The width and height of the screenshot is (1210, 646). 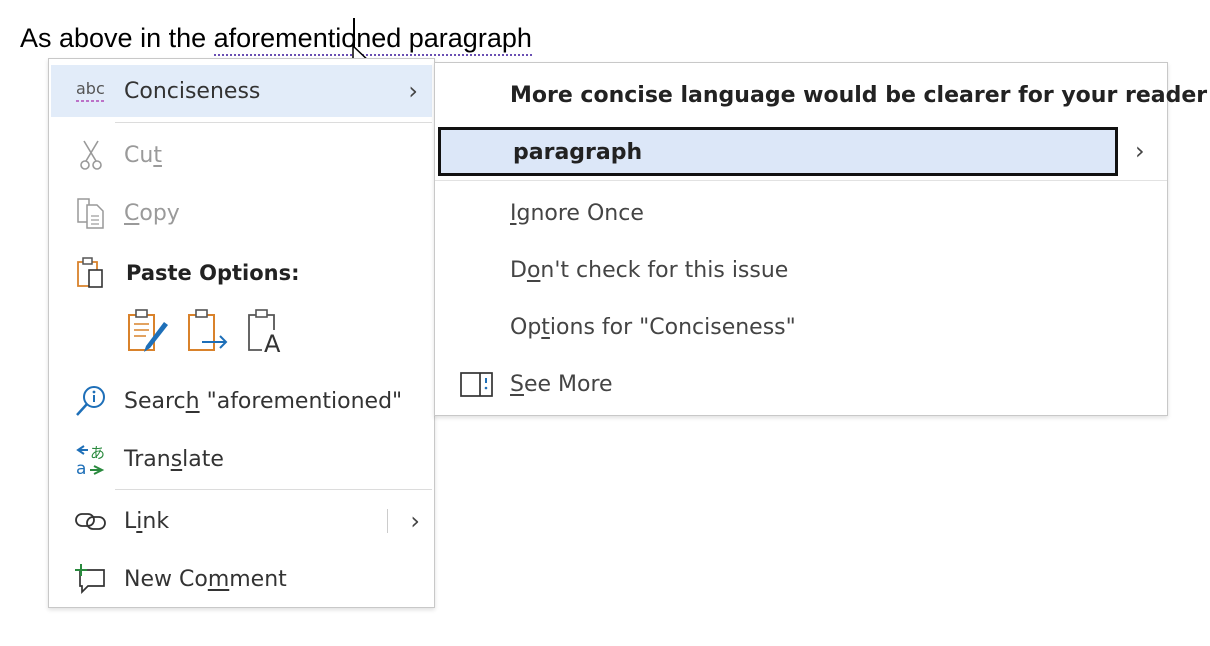 What do you see at coordinates (561, 384) in the screenshot?
I see `see-more-label: See More` at bounding box center [561, 384].